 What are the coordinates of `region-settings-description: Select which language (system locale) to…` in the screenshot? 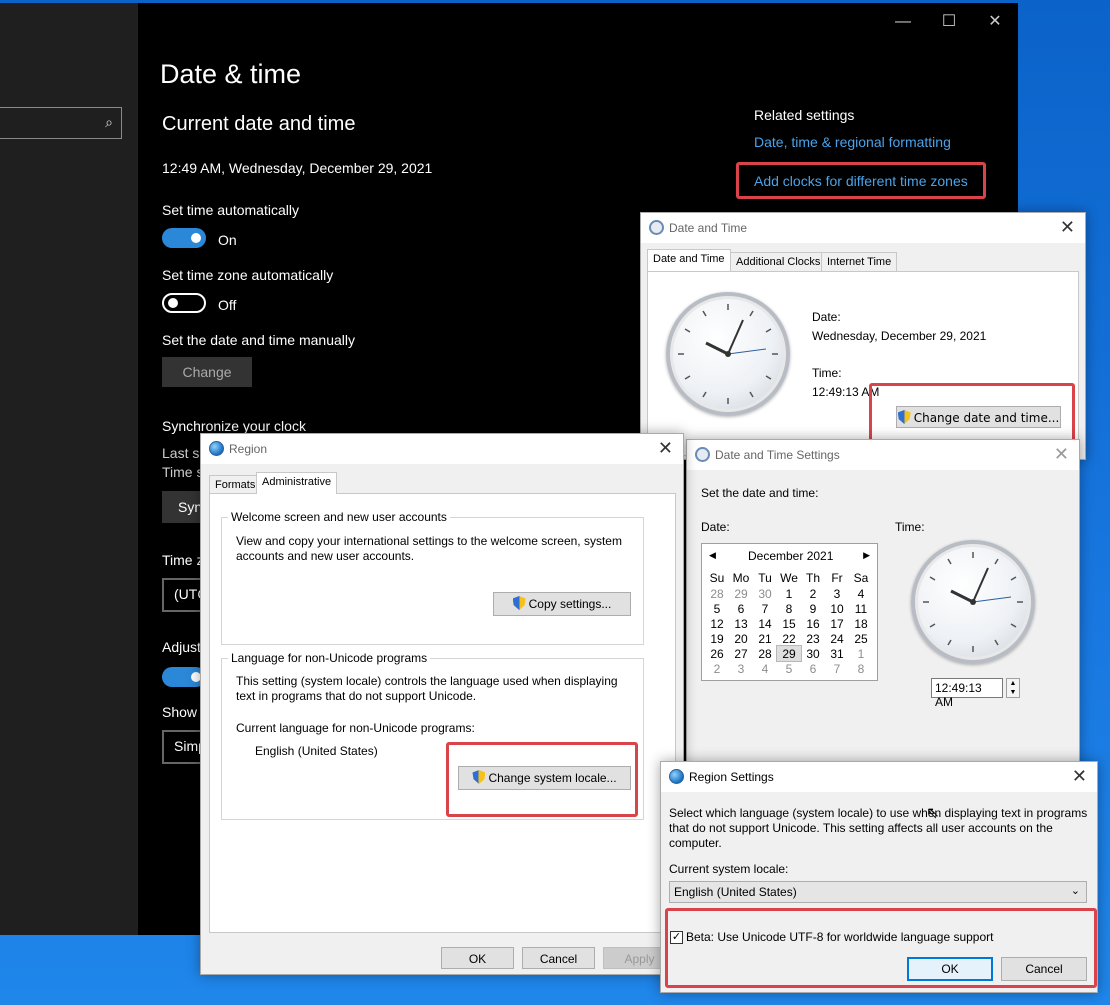 It's located at (878, 828).